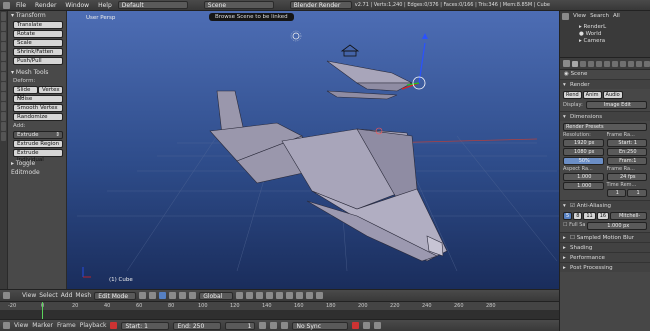 The height and width of the screenshot is (331, 650). Describe the element at coordinates (38, 52) in the screenshot. I see `shrink-fatten-button: Shrink/Fatten` at that location.